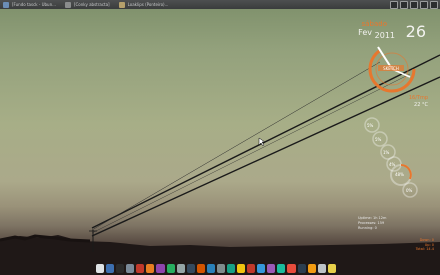 This screenshot has width=440, height=275. What do you see at coordinates (434, 5) in the screenshot?
I see `power-icon` at bounding box center [434, 5].